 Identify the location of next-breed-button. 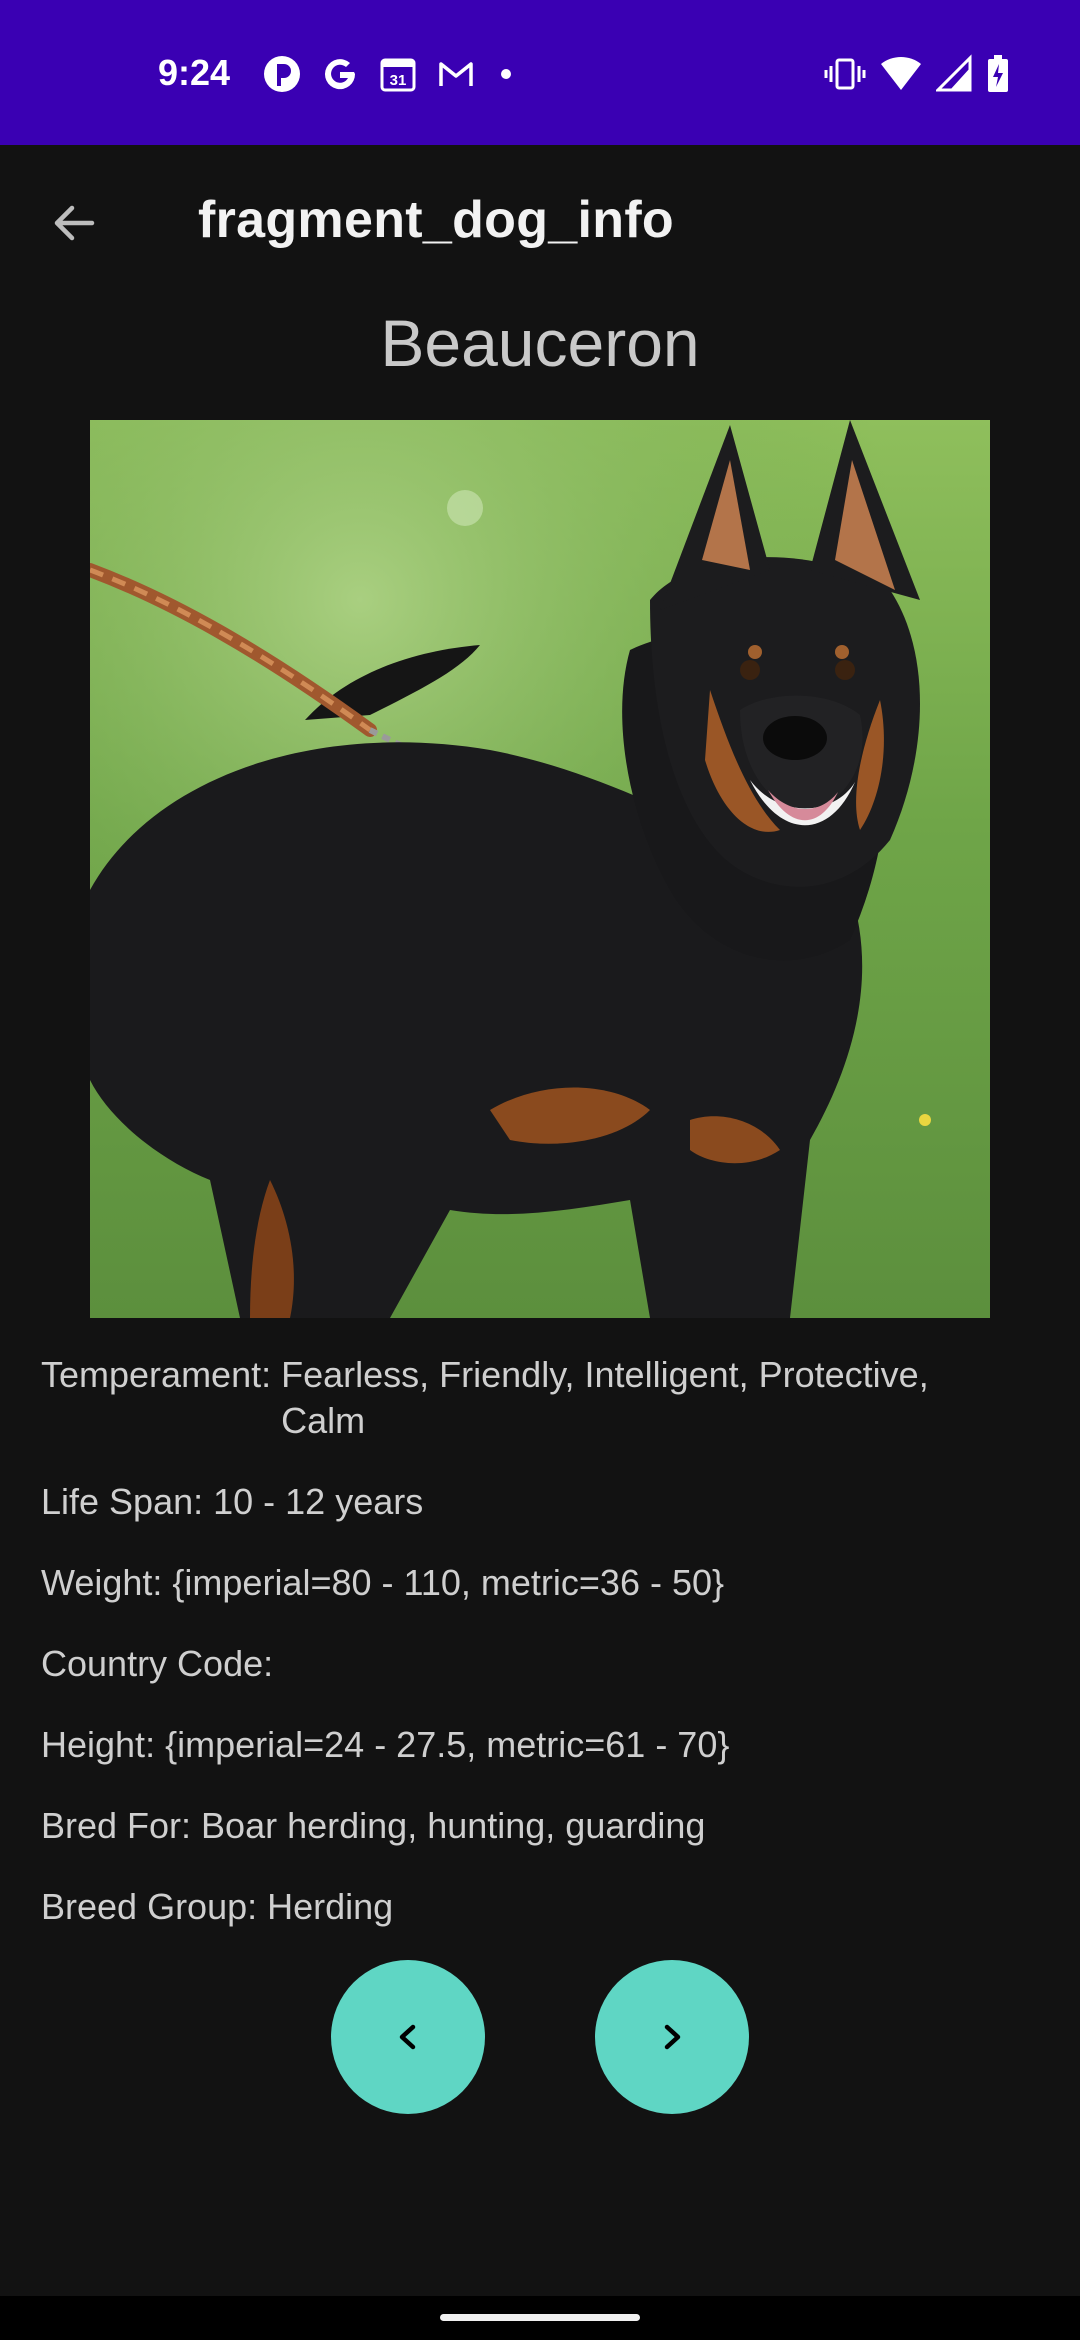
(672, 2037).